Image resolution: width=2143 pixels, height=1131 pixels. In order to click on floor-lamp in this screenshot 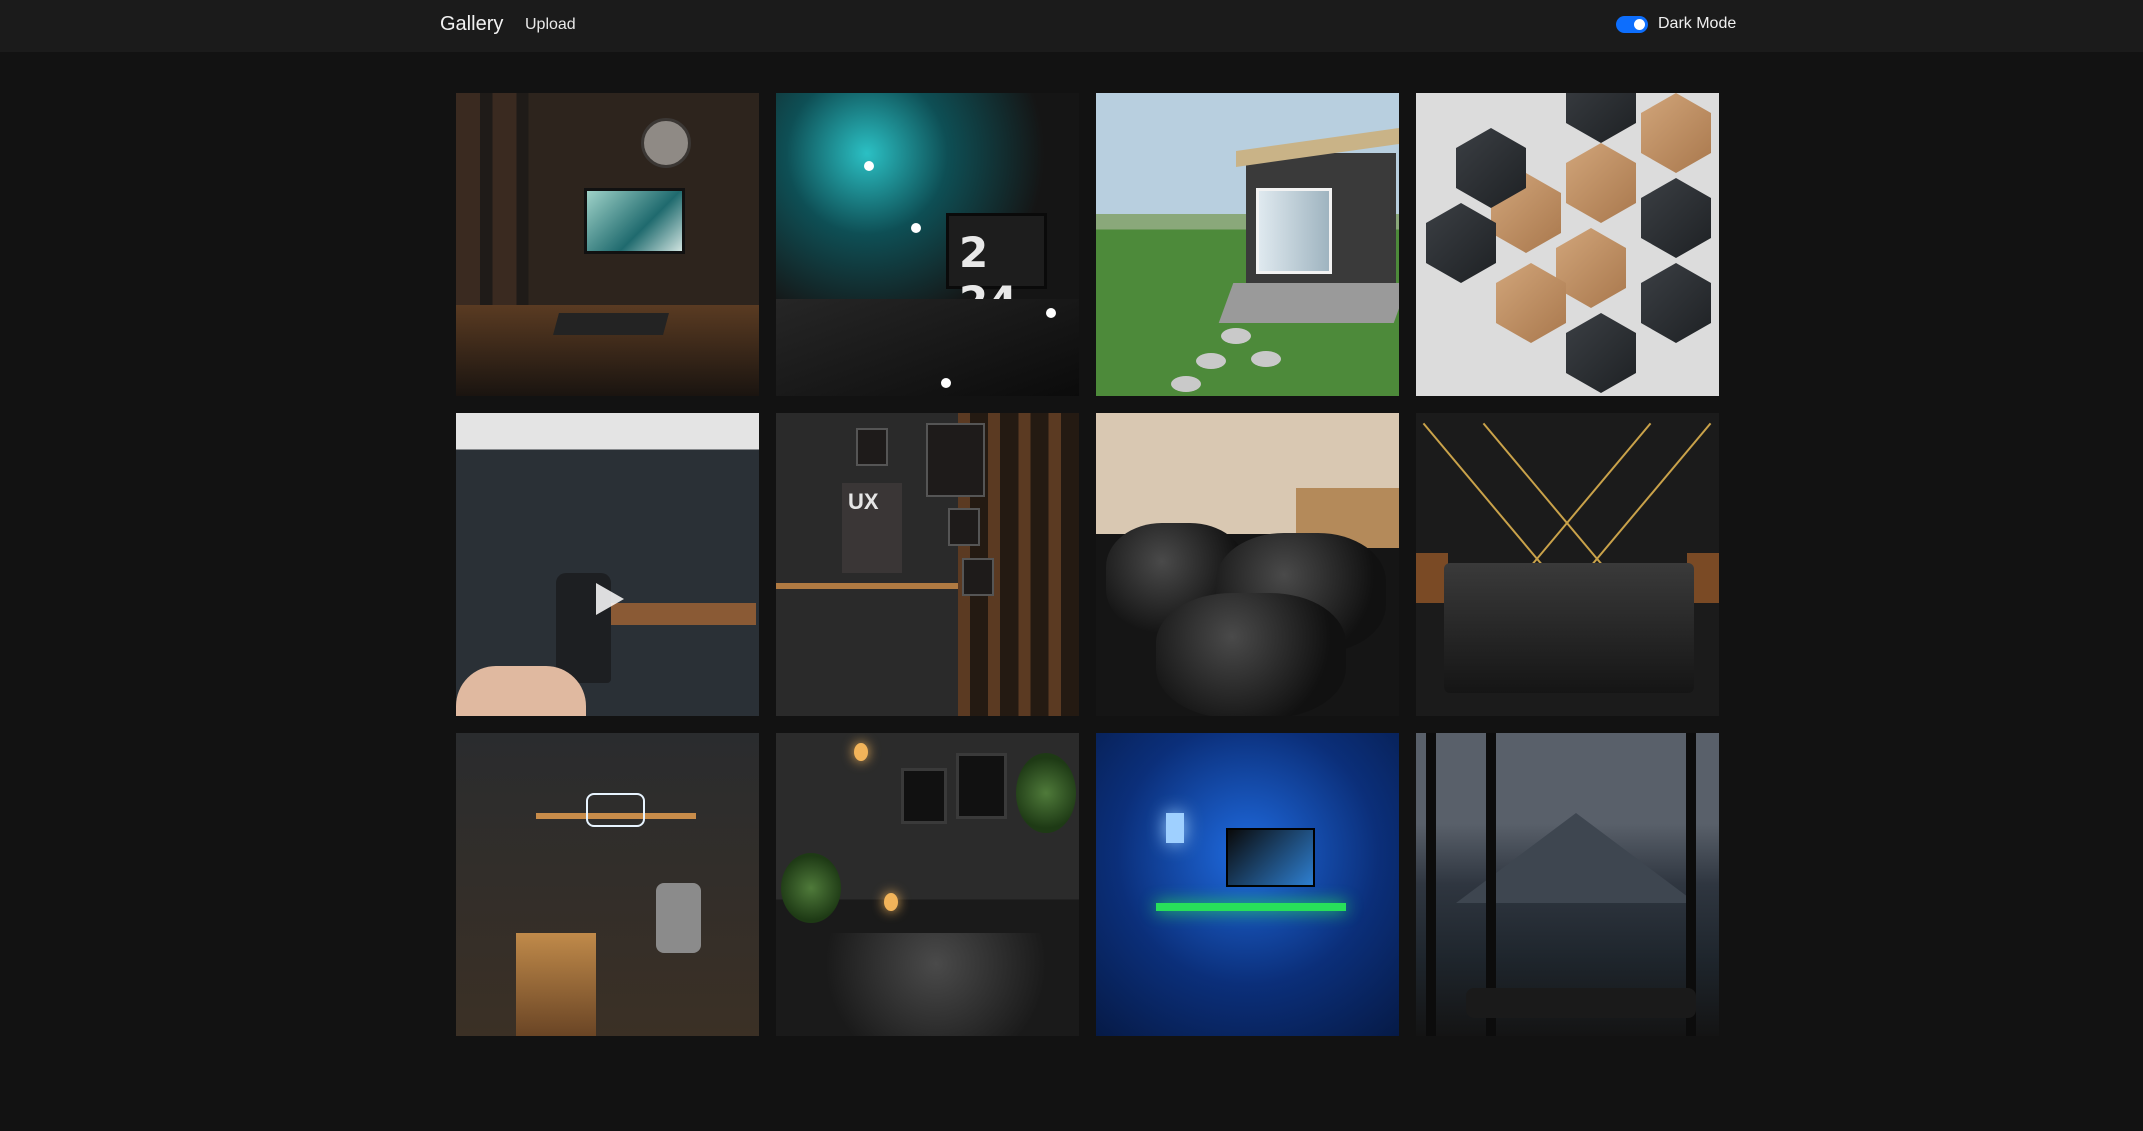, I will do `click(1175, 828)`.